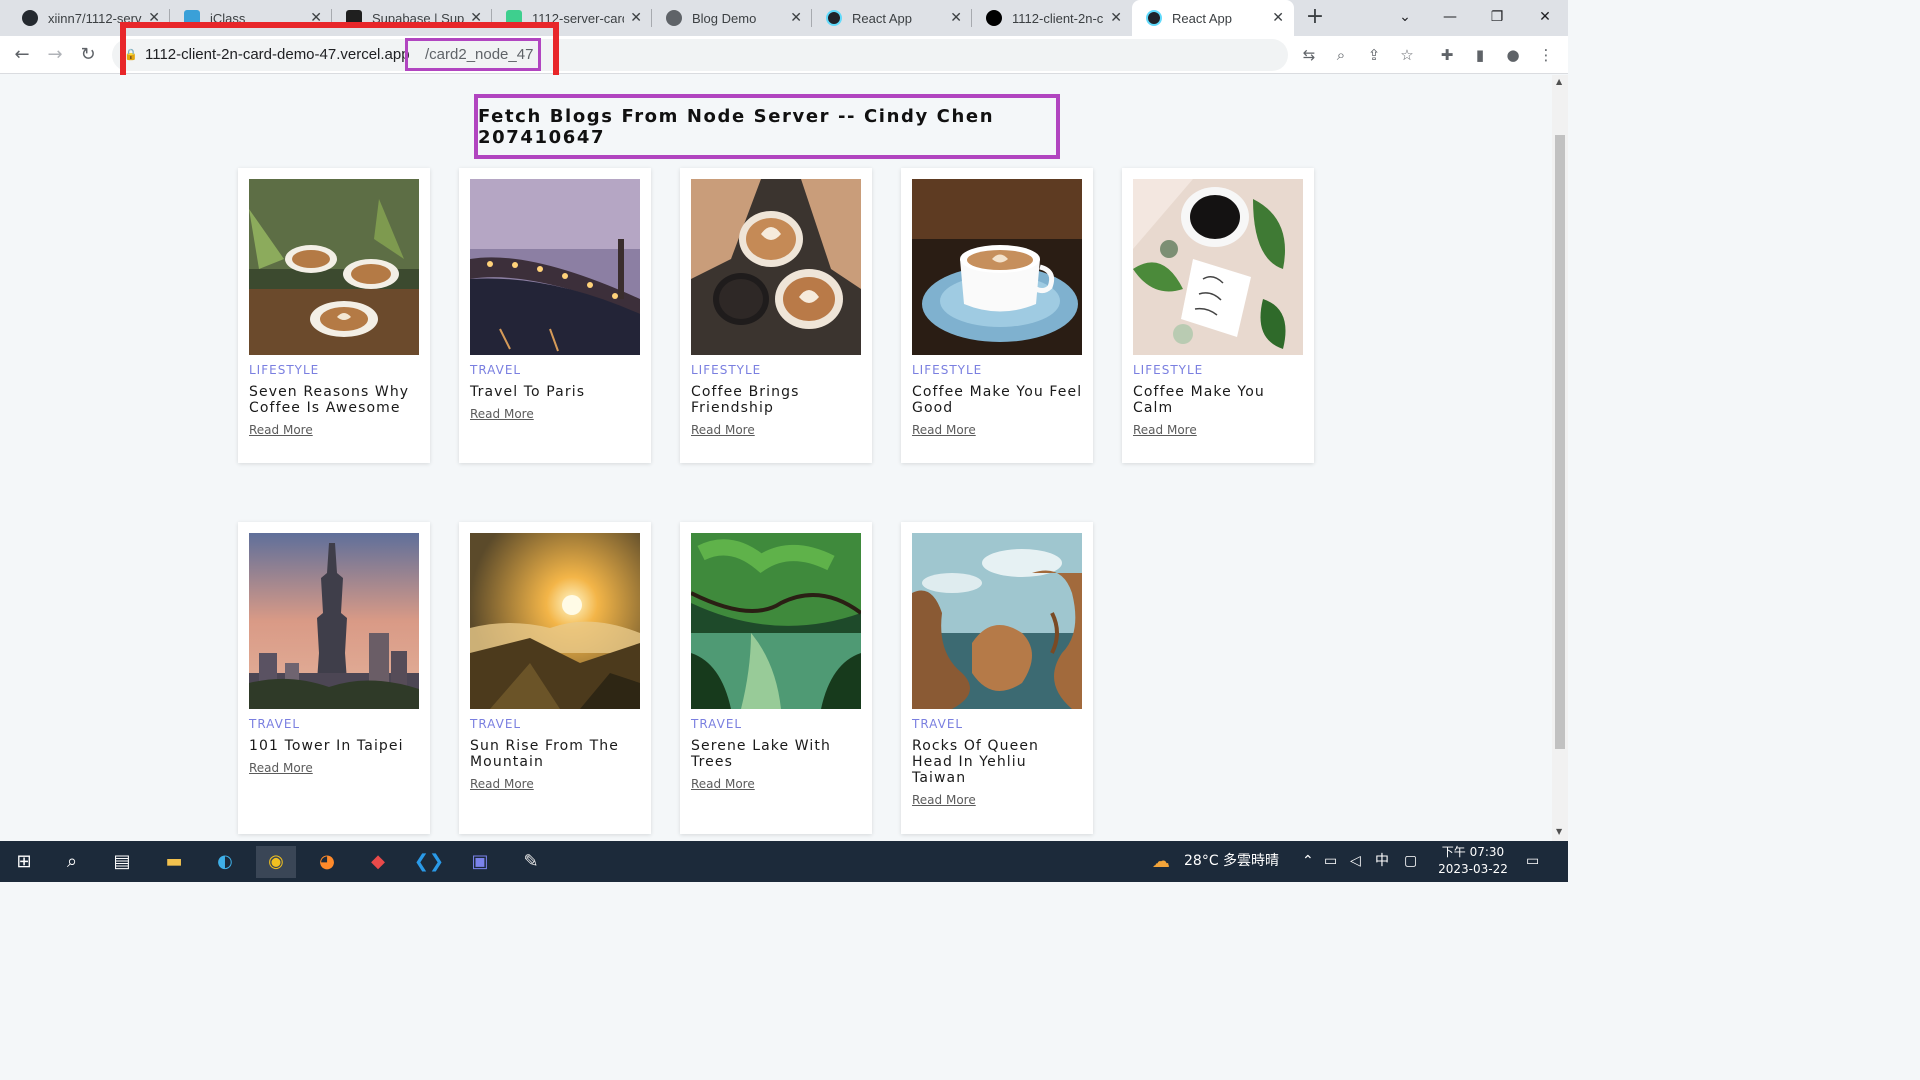 The height and width of the screenshot is (1080, 1920). I want to click on menu-kebab-icon: ⋮, so click(1546, 55).